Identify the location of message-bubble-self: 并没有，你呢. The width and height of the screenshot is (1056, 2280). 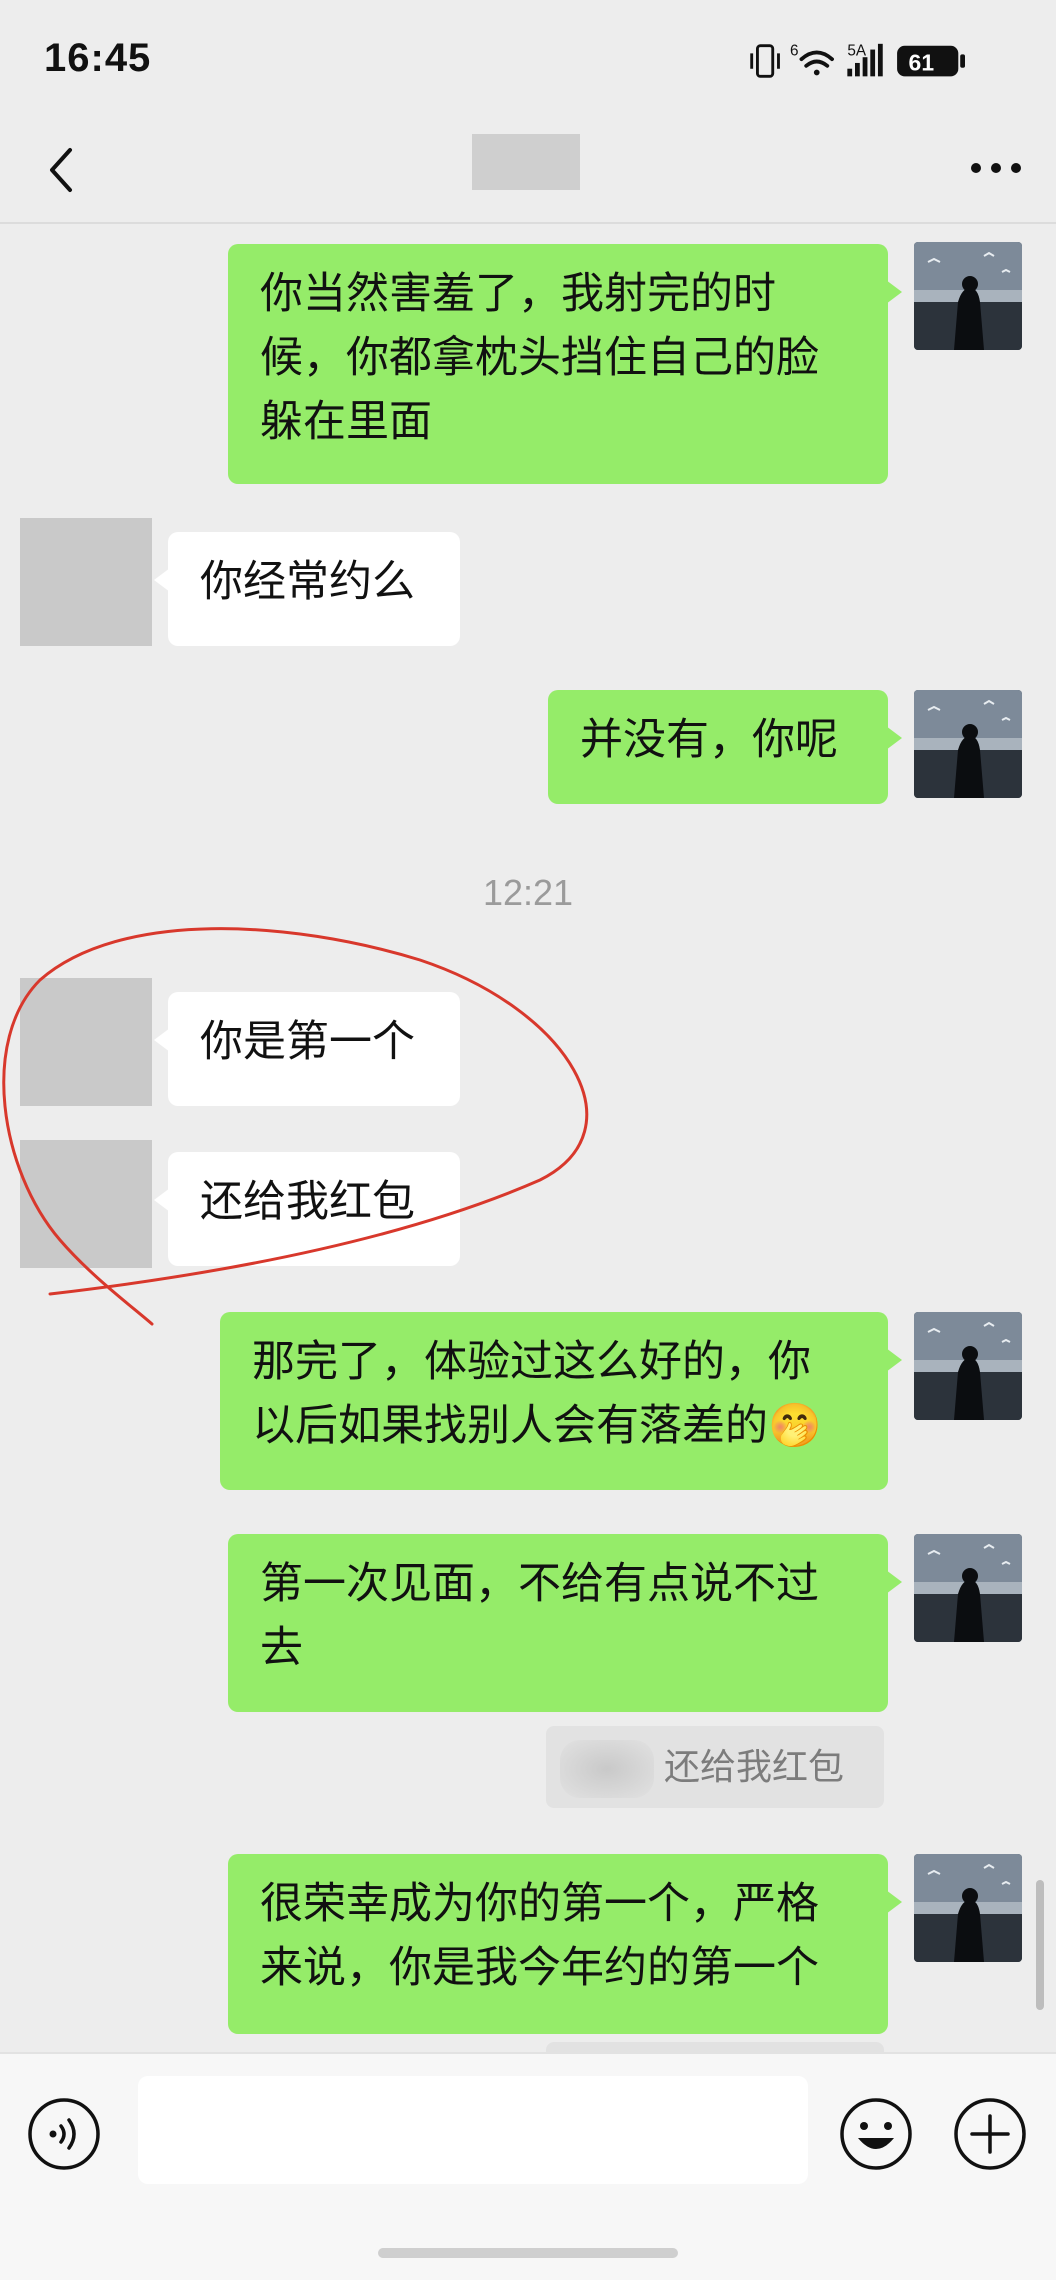
(725, 747).